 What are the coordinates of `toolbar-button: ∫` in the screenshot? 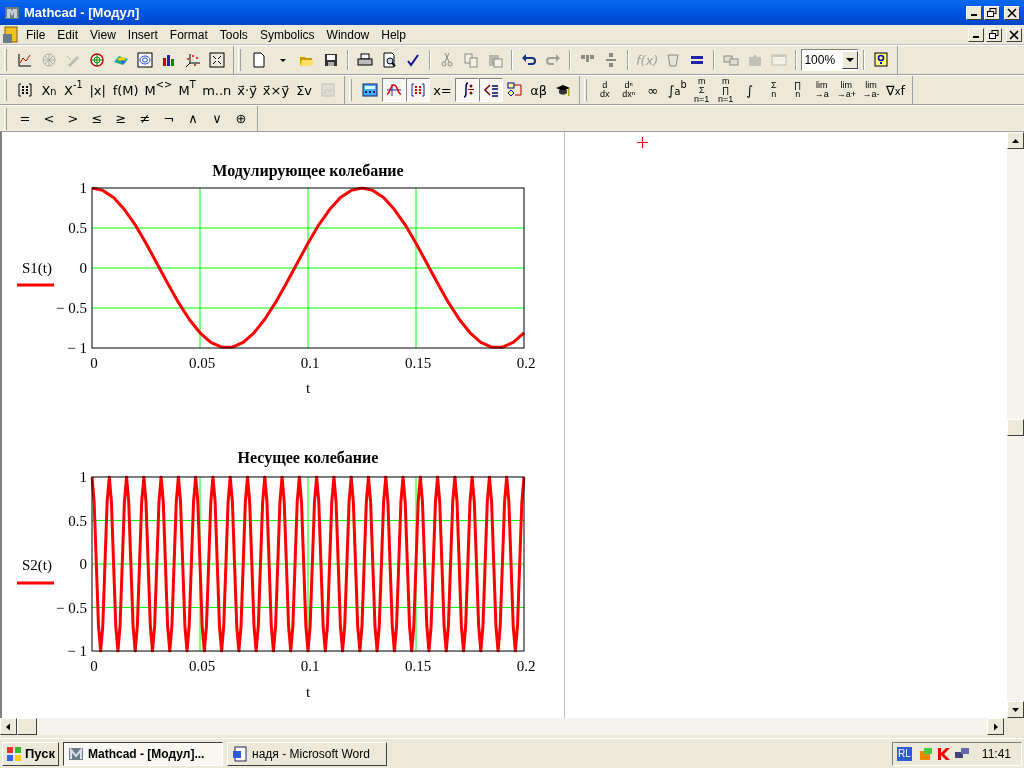 It's located at (749, 90).